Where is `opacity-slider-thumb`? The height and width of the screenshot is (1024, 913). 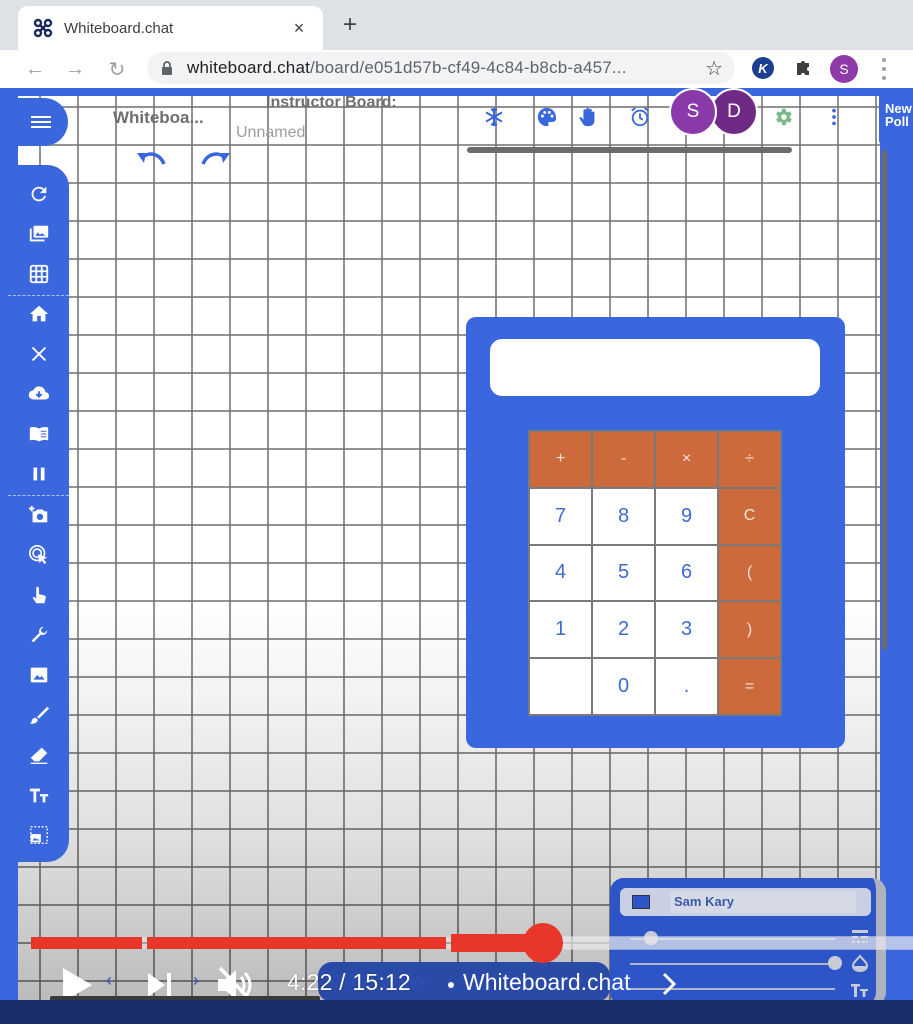 opacity-slider-thumb is located at coordinates (835, 963).